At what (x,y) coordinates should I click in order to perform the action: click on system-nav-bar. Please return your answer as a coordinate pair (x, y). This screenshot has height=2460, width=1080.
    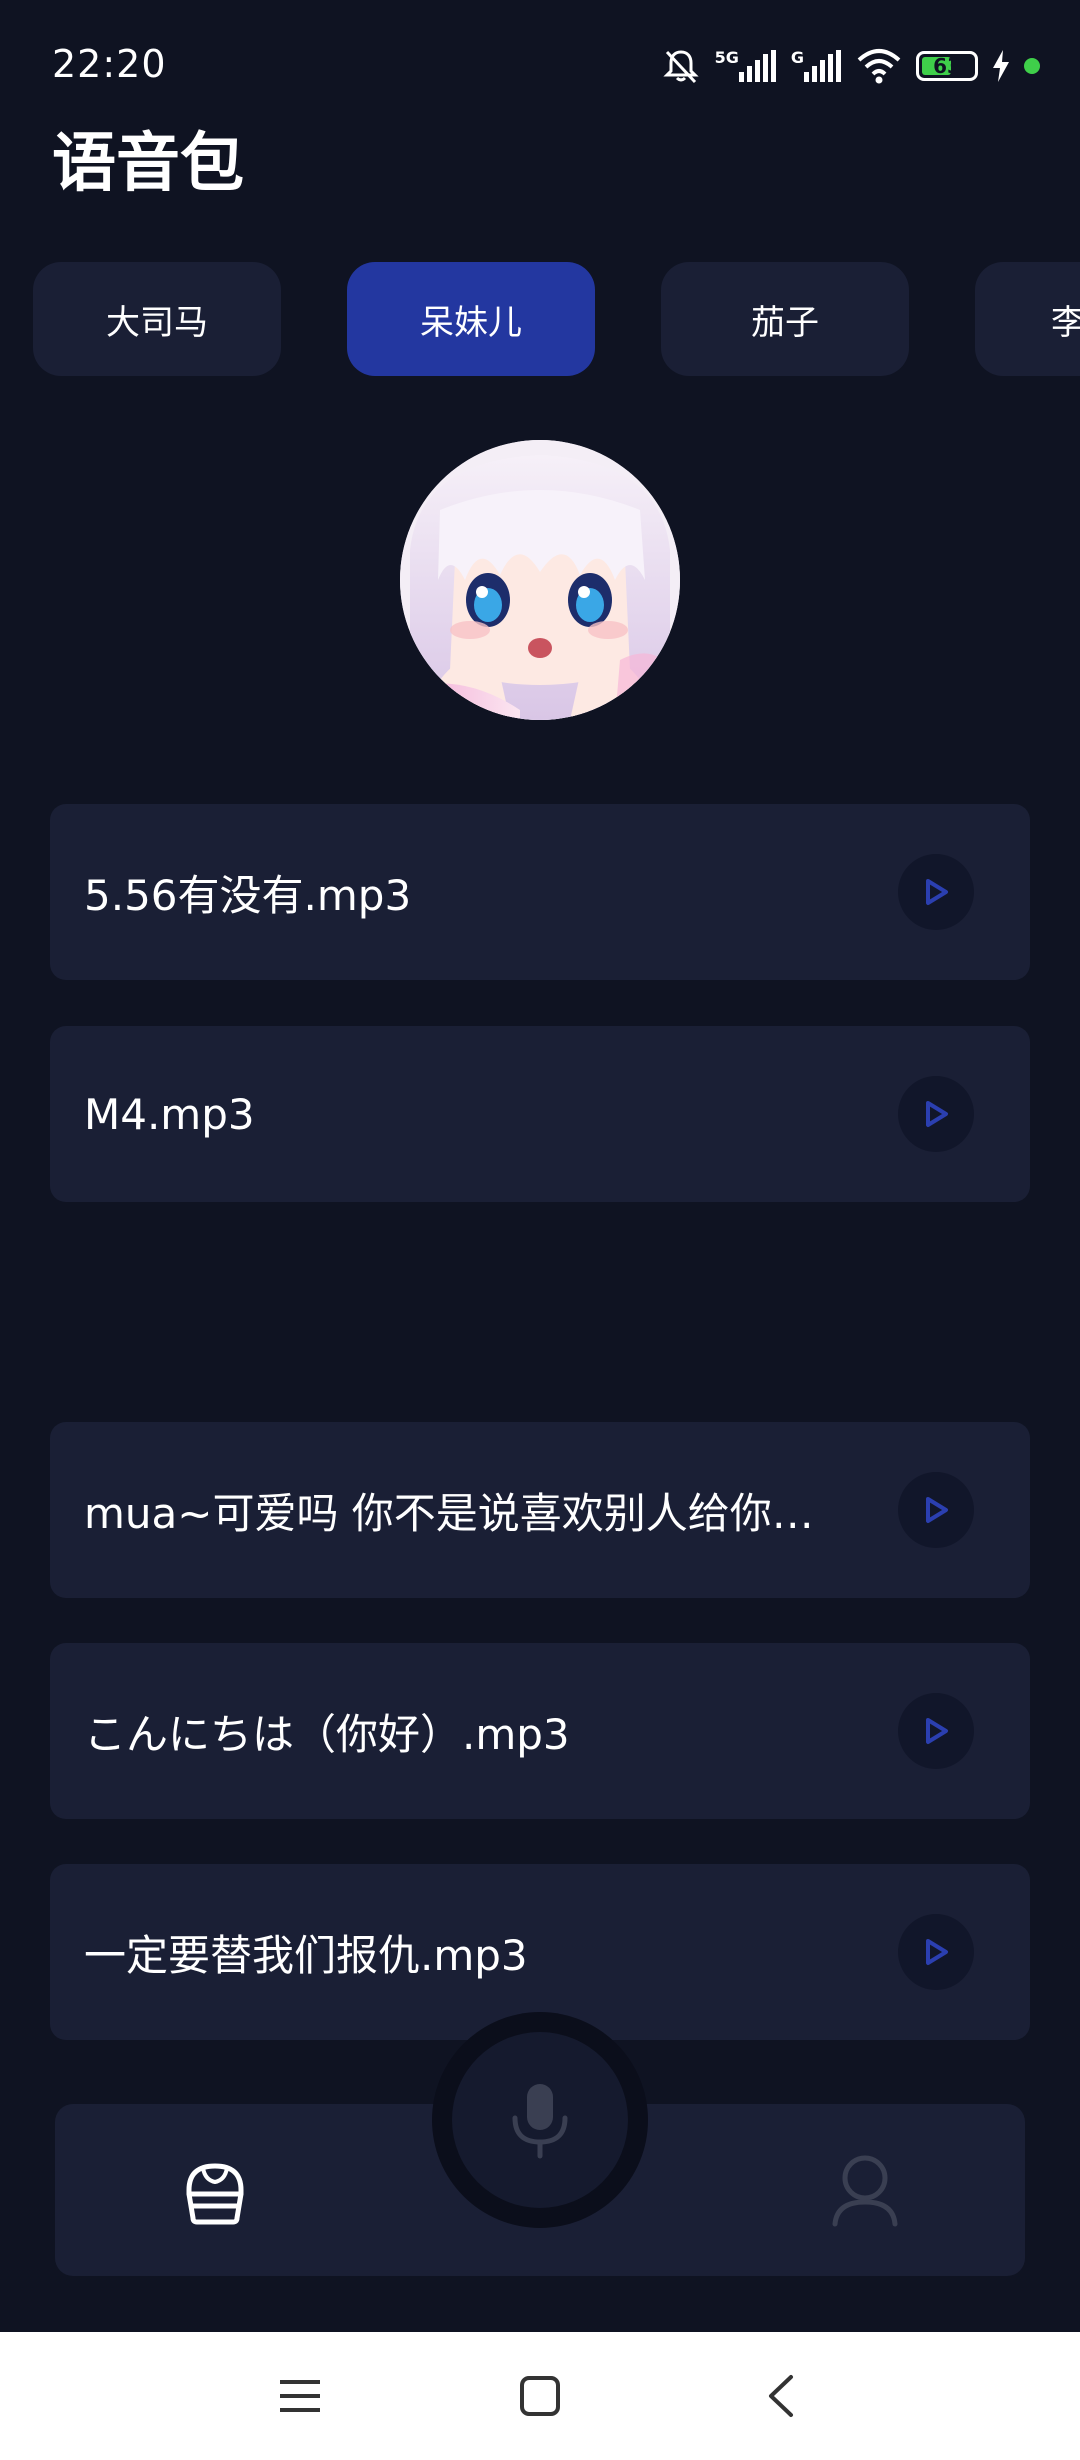
    Looking at the image, I should click on (540, 2396).